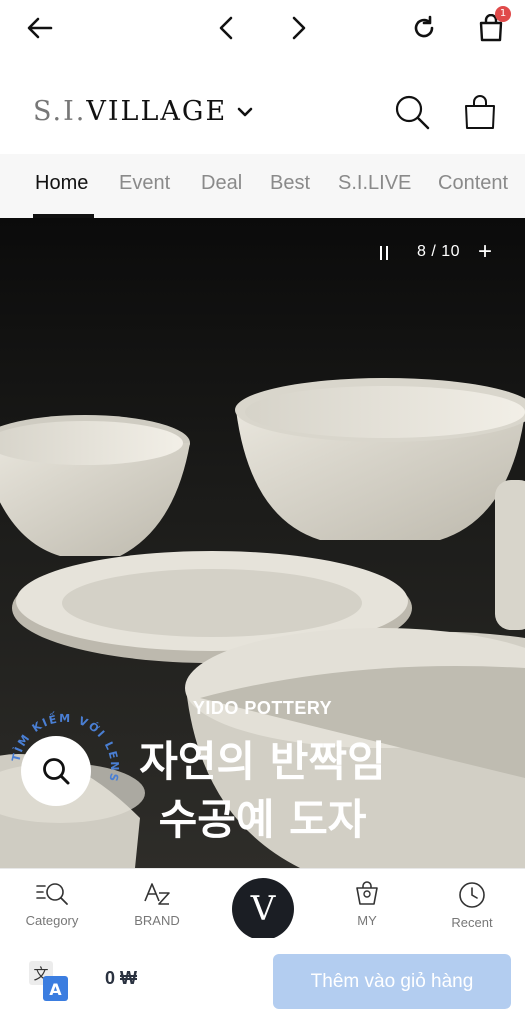 The image size is (525, 1024). What do you see at coordinates (439, 251) in the screenshot?
I see `slide-counter: 8 / 10` at bounding box center [439, 251].